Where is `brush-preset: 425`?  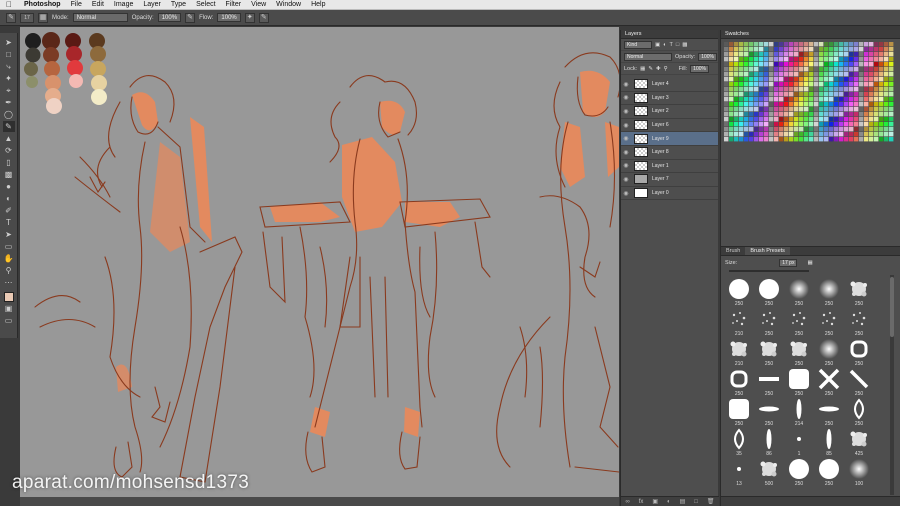 brush-preset: 425 is located at coordinates (859, 442).